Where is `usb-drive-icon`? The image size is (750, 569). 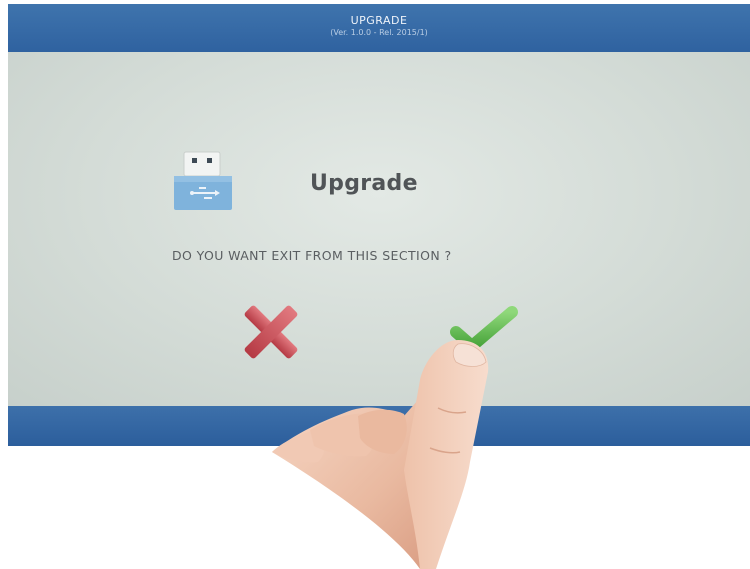 usb-drive-icon is located at coordinates (203, 180).